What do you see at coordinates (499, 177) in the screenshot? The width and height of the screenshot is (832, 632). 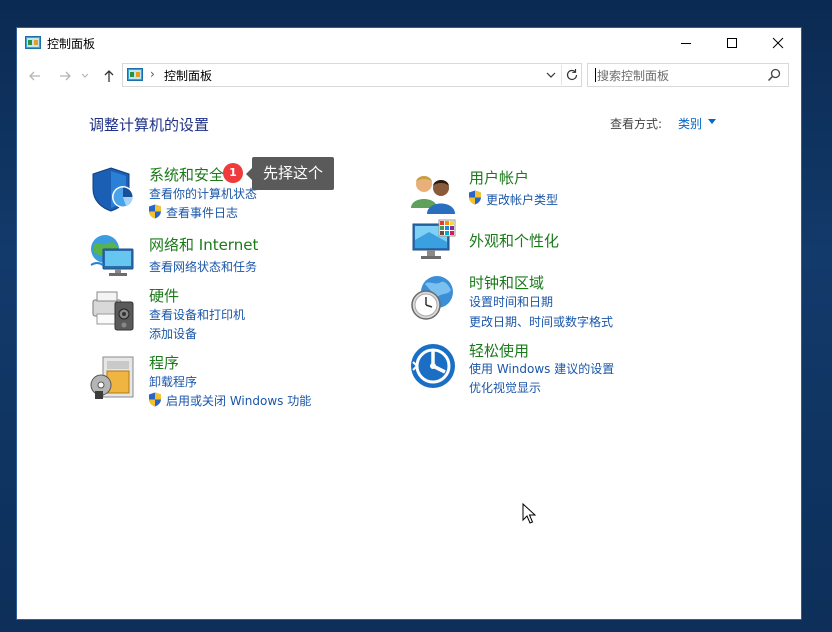 I see `category-user-accounts: 用户帐户` at bounding box center [499, 177].